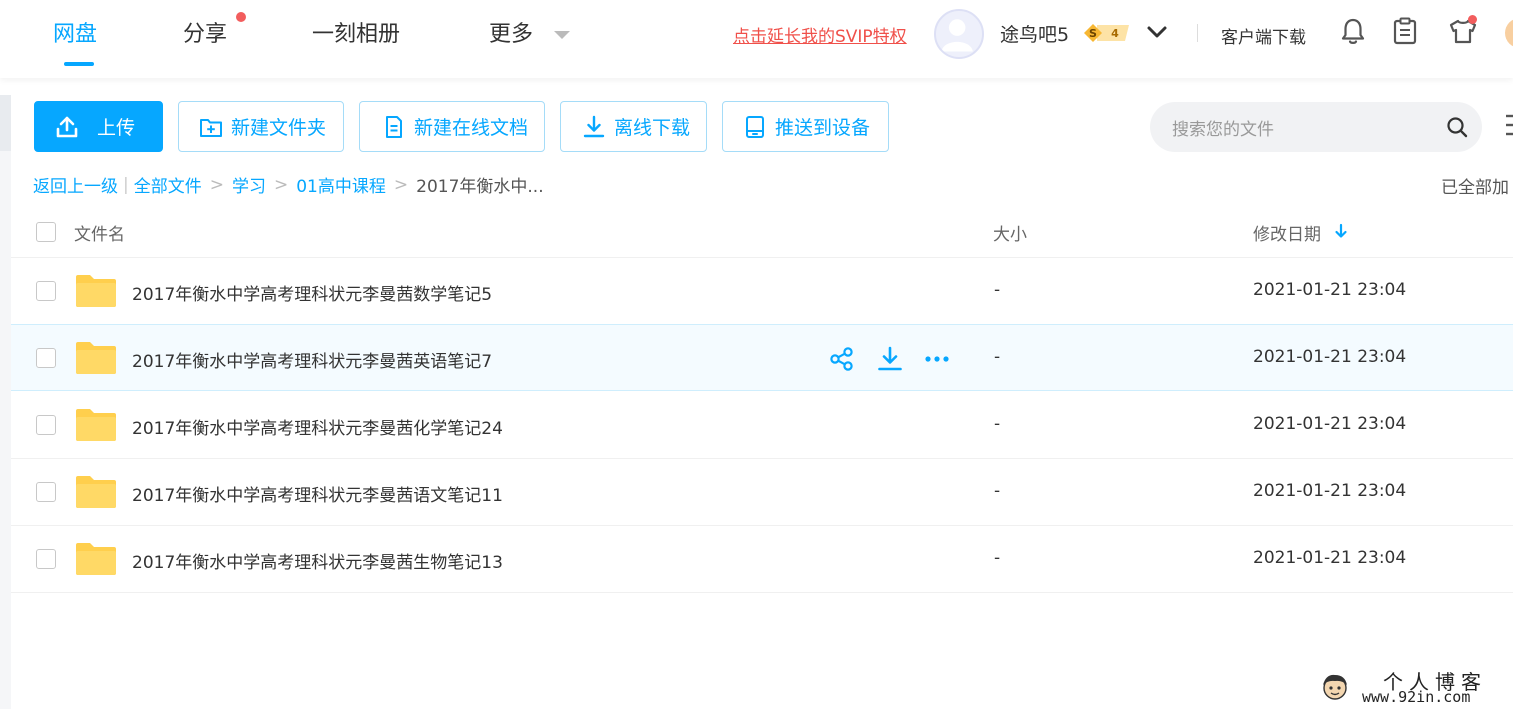 The height and width of the screenshot is (709, 1513). Describe the element at coordinates (1475, 188) in the screenshot. I see `load-status-text: 已全部加` at that location.